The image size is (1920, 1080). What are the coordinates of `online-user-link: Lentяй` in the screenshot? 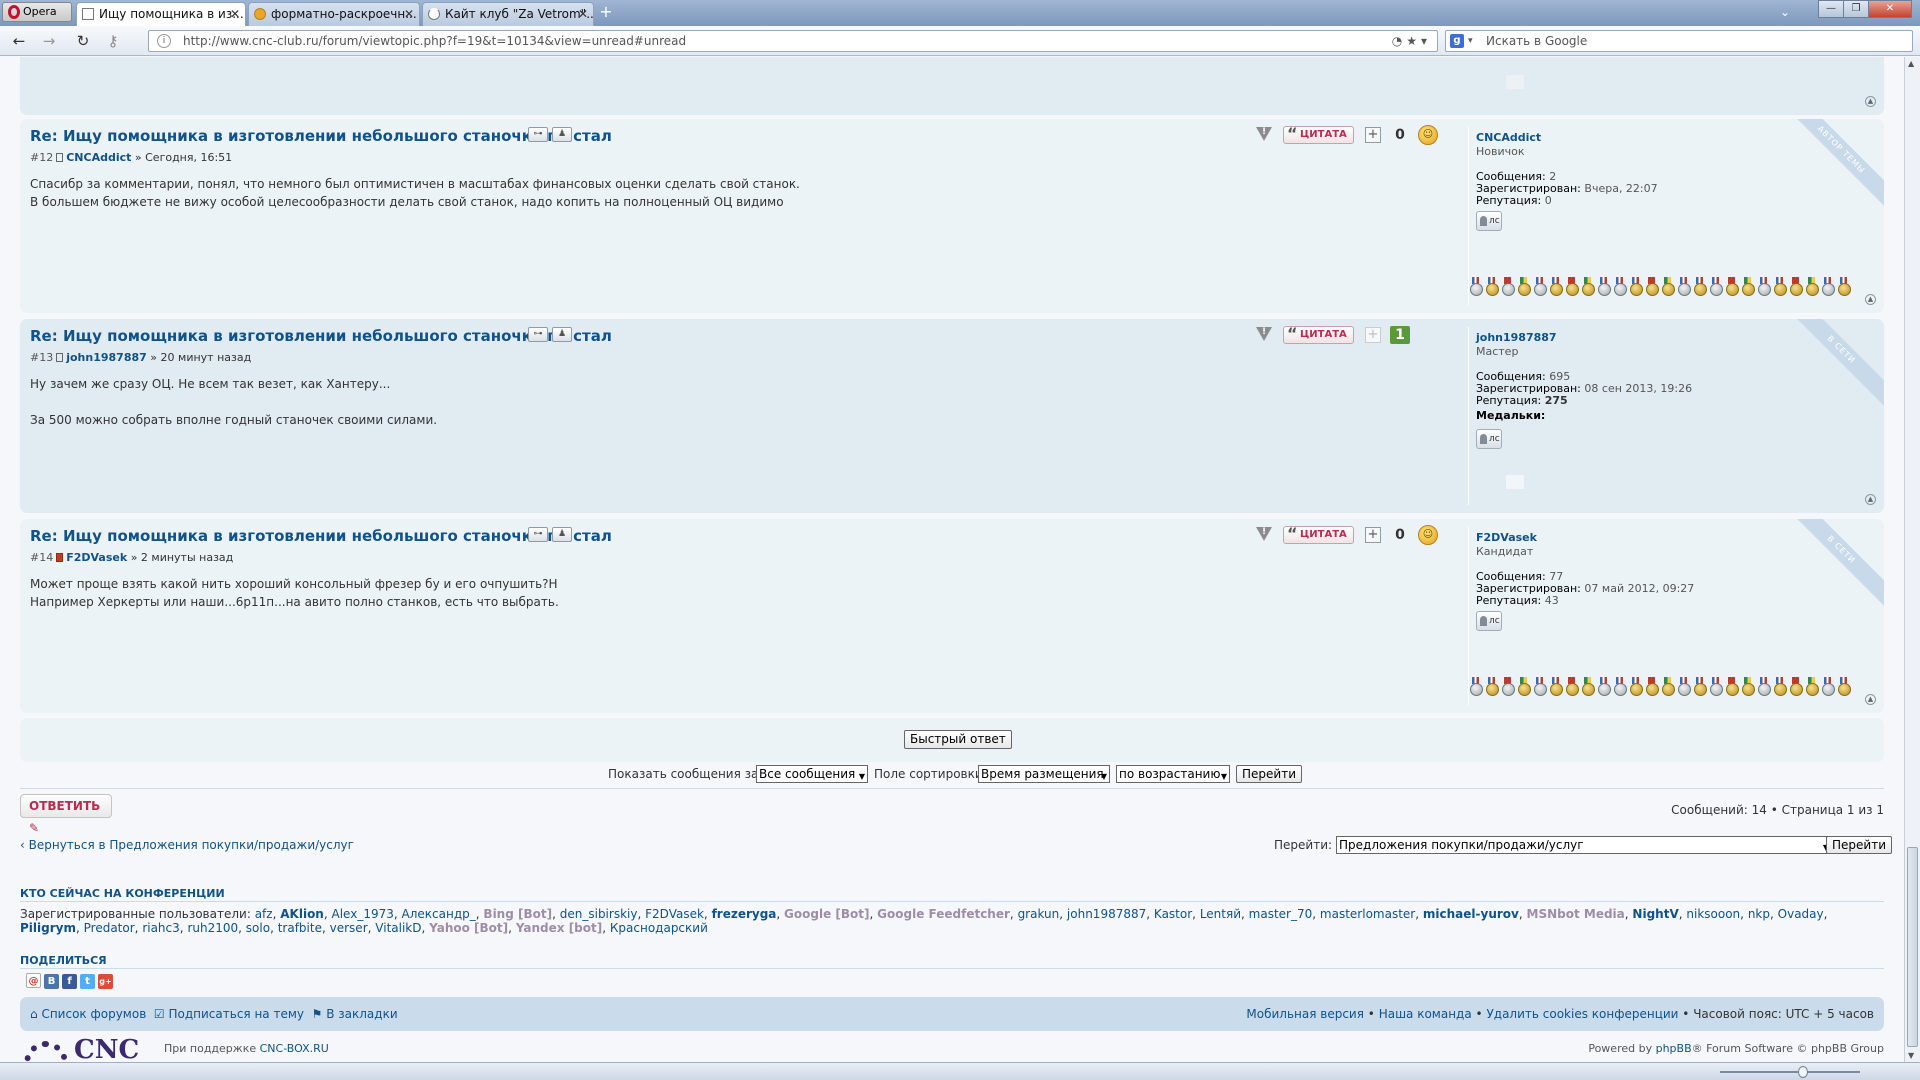 It's located at (1220, 914).